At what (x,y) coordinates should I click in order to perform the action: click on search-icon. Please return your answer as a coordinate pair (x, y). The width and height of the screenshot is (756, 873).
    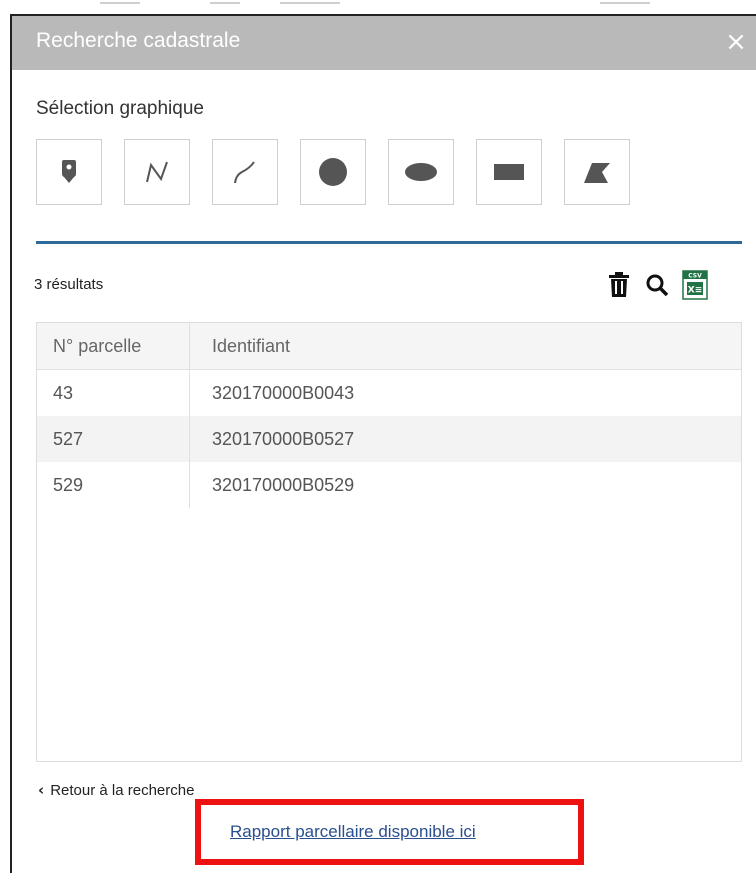
    Looking at the image, I should click on (657, 285).